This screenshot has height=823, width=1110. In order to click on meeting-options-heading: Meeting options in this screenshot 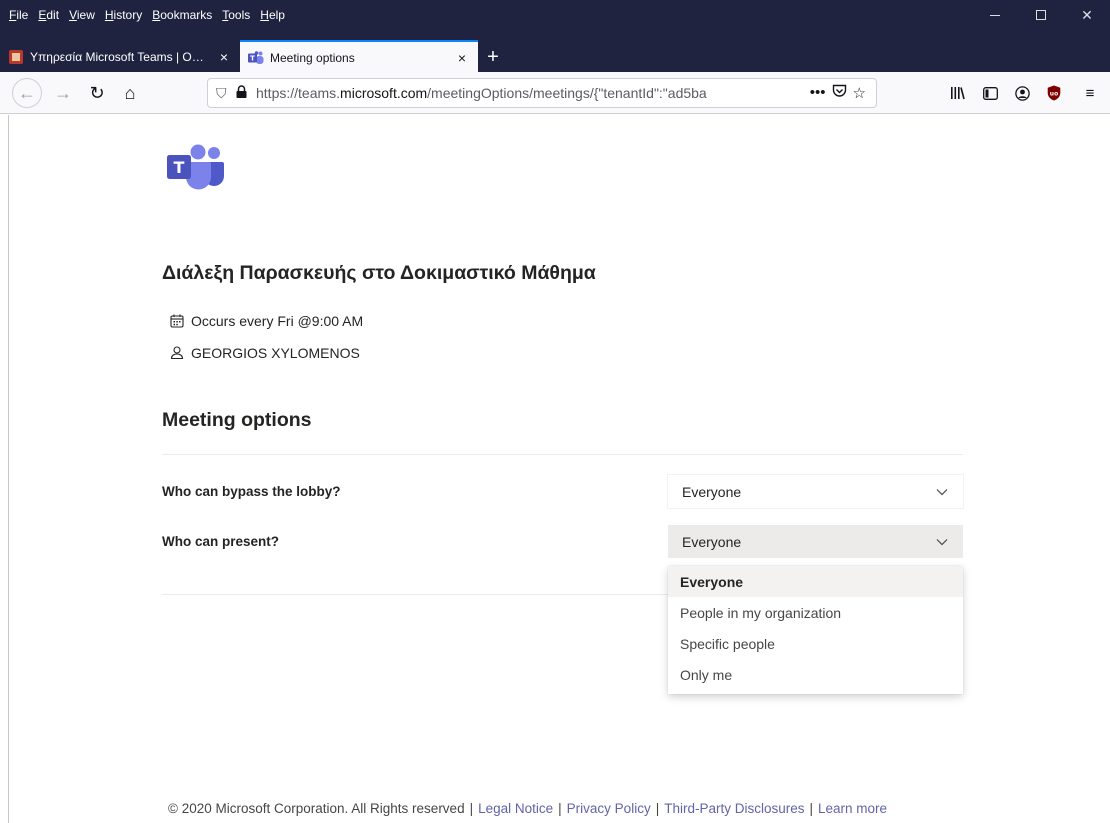, I will do `click(237, 420)`.